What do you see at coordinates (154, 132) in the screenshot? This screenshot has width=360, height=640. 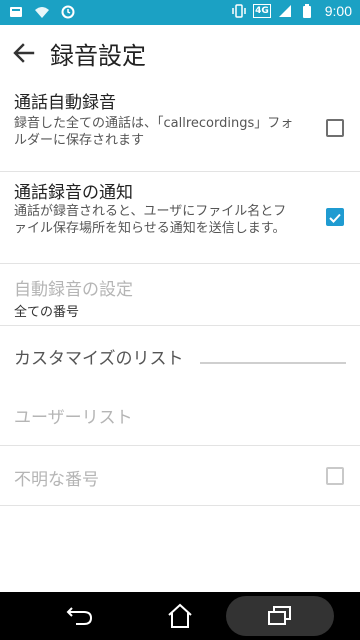 I see `setting-auto-record-summary: 録音した全ての通話は、「callrecordings」フォルダーに保存されます` at bounding box center [154, 132].